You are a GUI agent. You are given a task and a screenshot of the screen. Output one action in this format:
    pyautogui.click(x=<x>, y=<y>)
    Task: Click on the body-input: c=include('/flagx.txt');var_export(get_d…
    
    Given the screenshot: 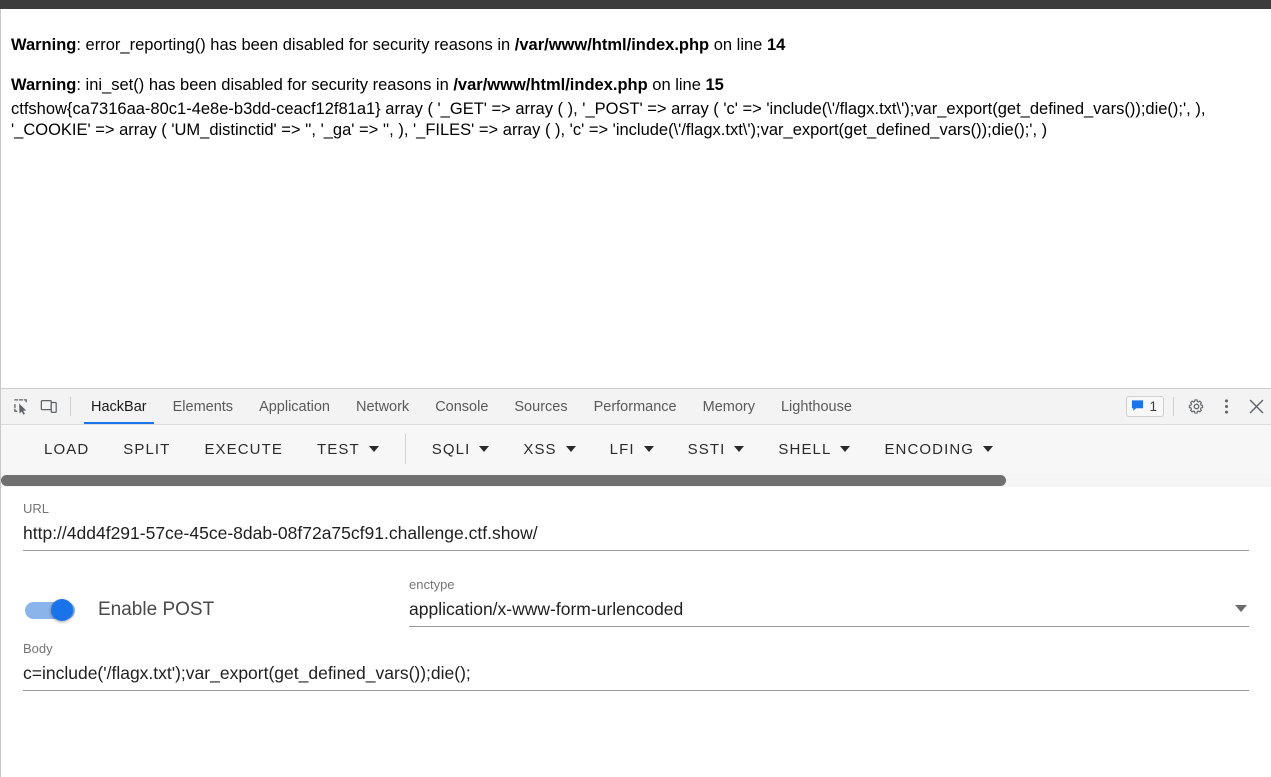 What is the action you would take?
    pyautogui.click(x=636, y=672)
    